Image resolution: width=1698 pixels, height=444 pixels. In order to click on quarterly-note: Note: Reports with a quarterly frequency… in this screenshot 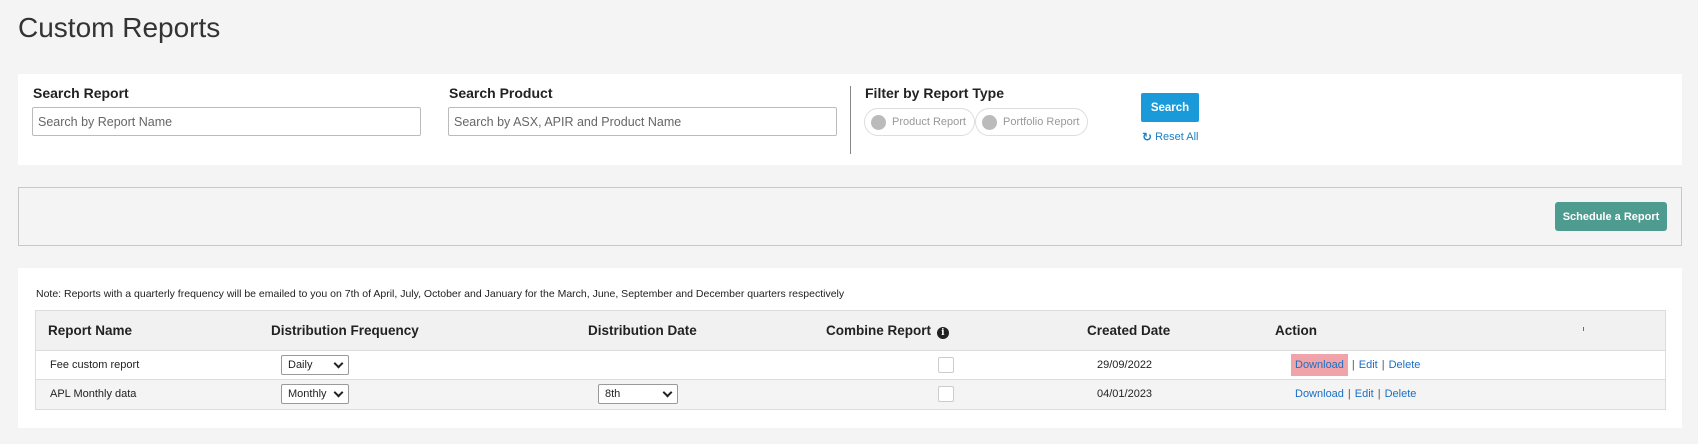, I will do `click(440, 294)`.